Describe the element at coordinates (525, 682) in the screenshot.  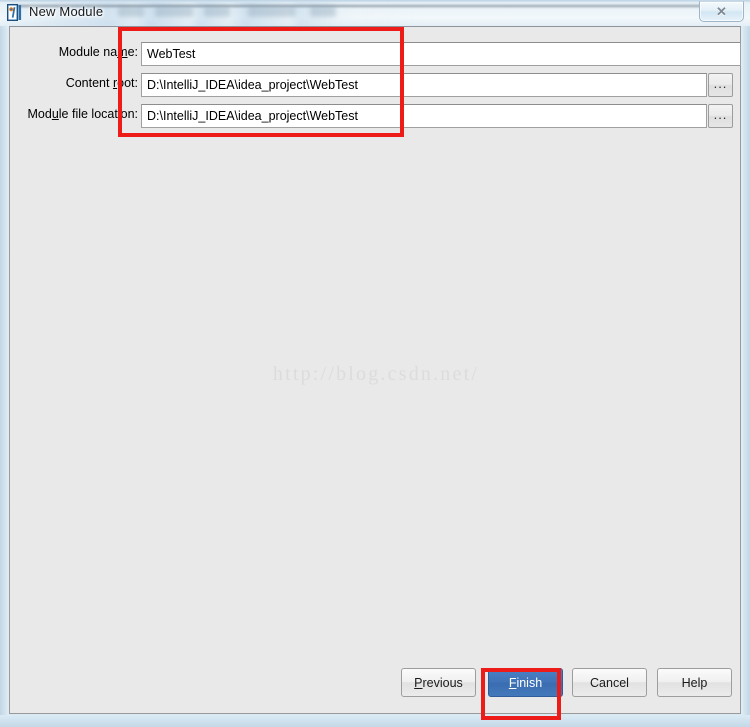
I see `finish-button: Finish` at that location.